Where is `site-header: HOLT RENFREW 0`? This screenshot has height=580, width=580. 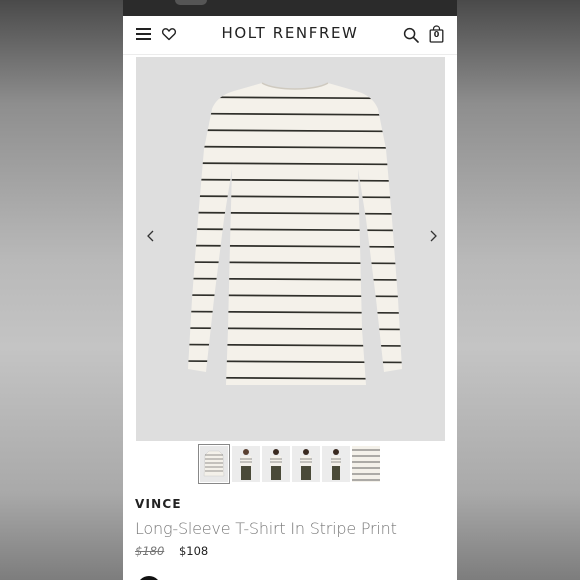
site-header: HOLT RENFREW 0 is located at coordinates (290, 35).